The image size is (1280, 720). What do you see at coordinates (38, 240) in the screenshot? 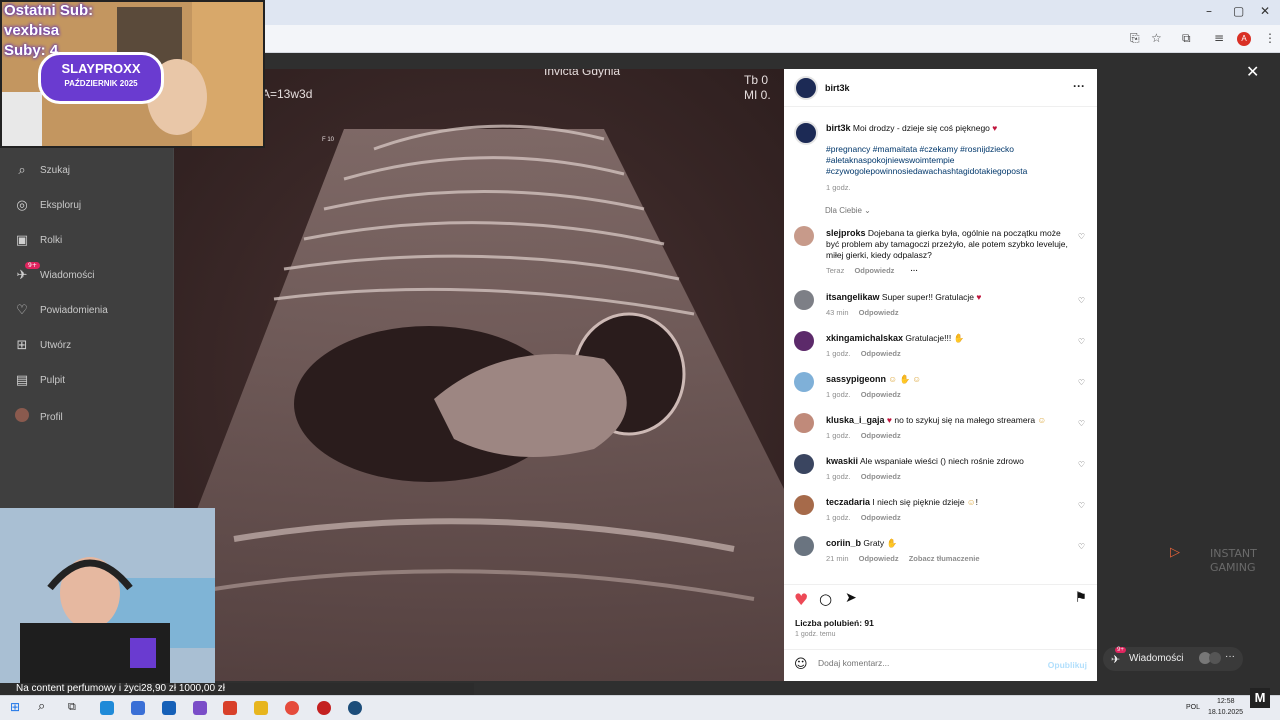
I see `sidebar-item-reels: ▣ Rolki` at bounding box center [38, 240].